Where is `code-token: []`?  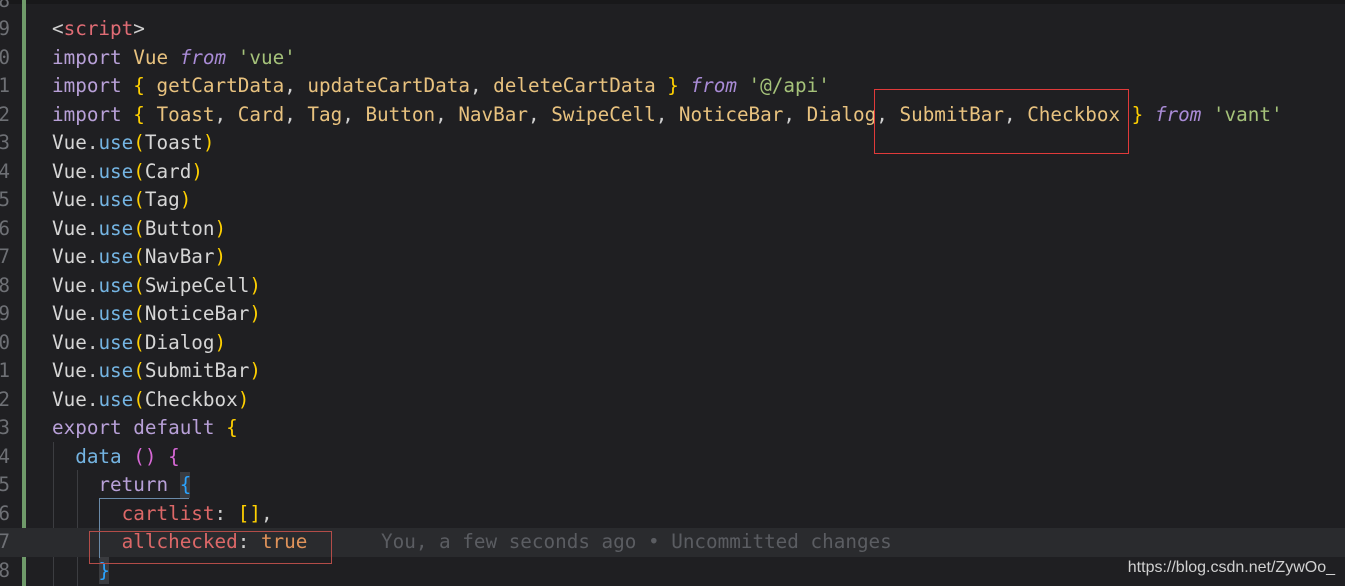 code-token: [] is located at coordinates (249, 513).